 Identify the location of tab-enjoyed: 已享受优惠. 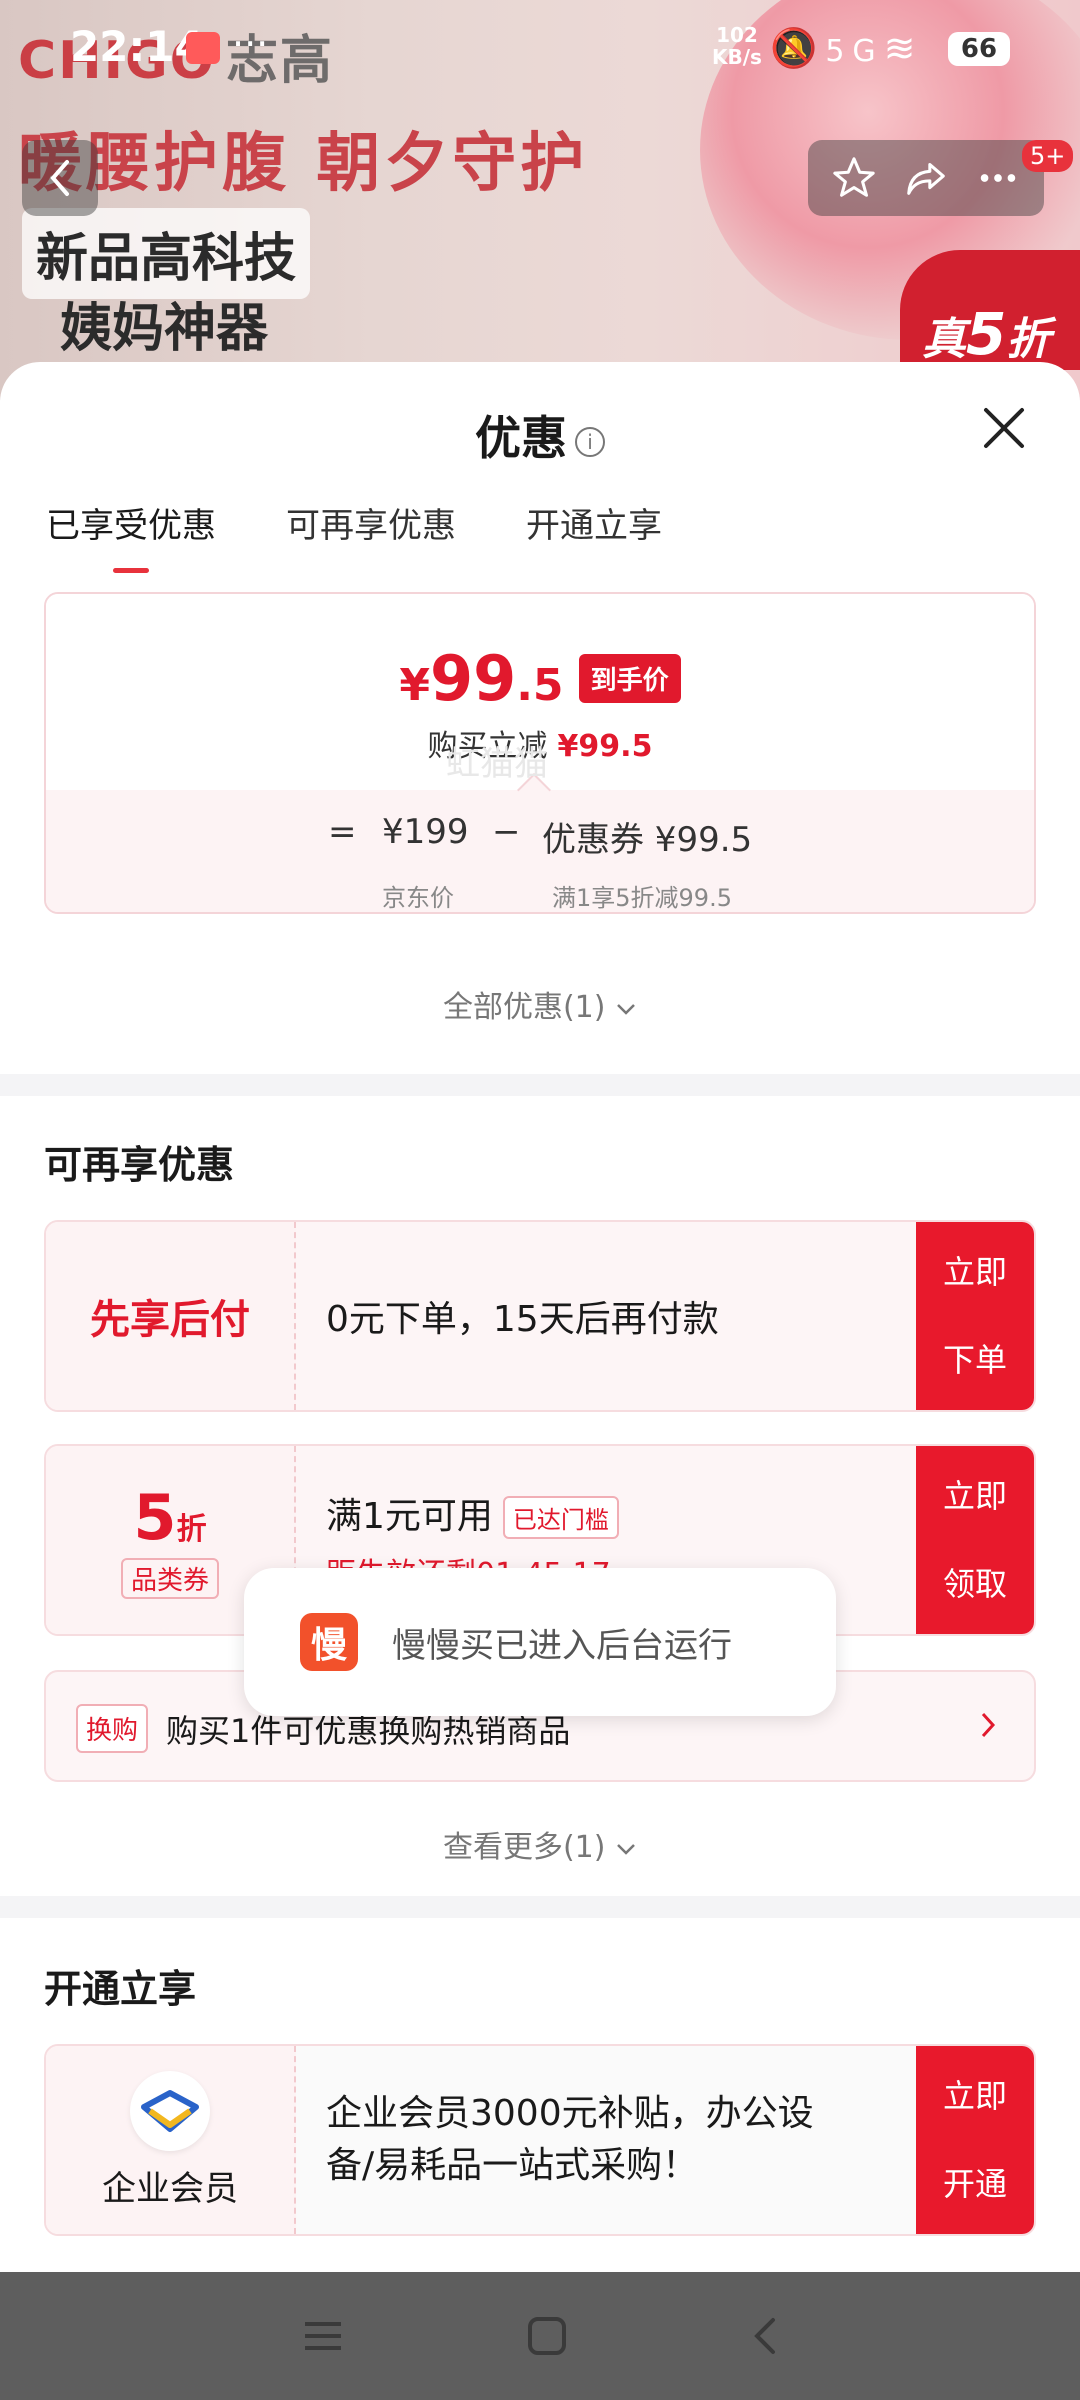
(131, 535).